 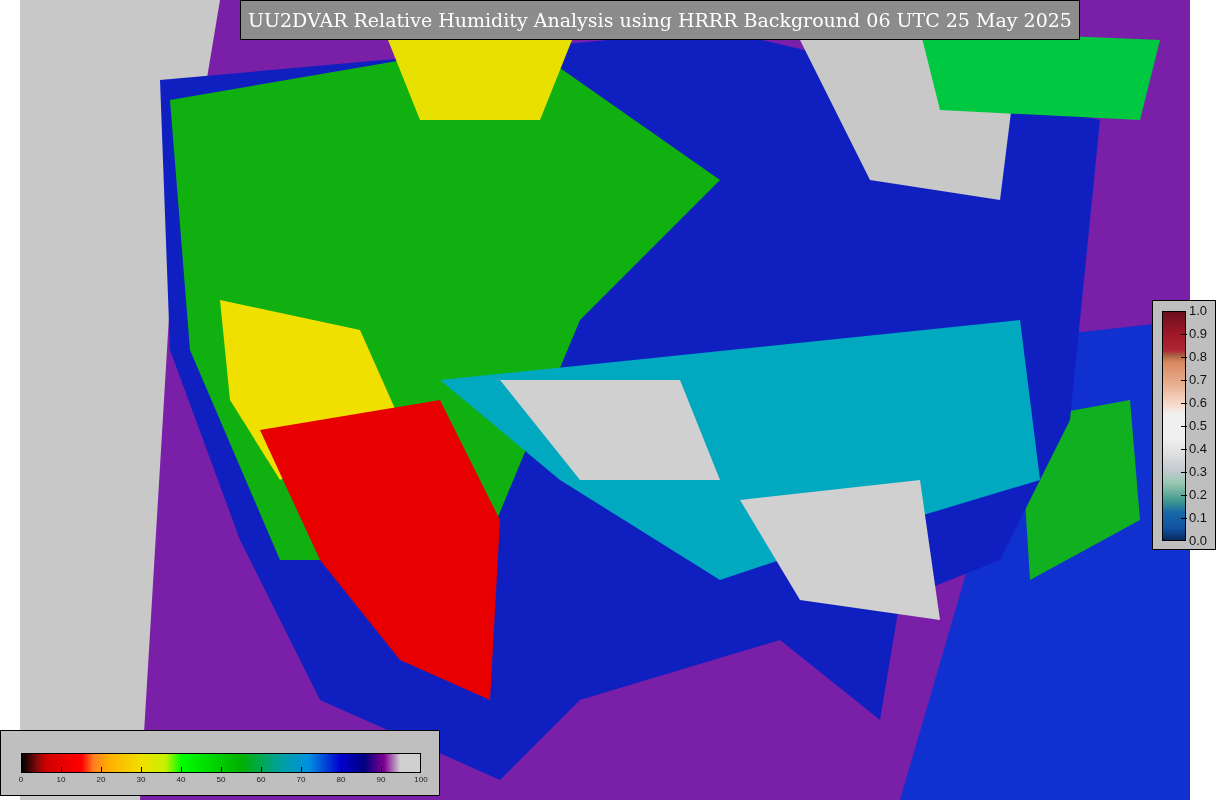 I want to click on tick-label: 0.0, so click(x=1198, y=541).